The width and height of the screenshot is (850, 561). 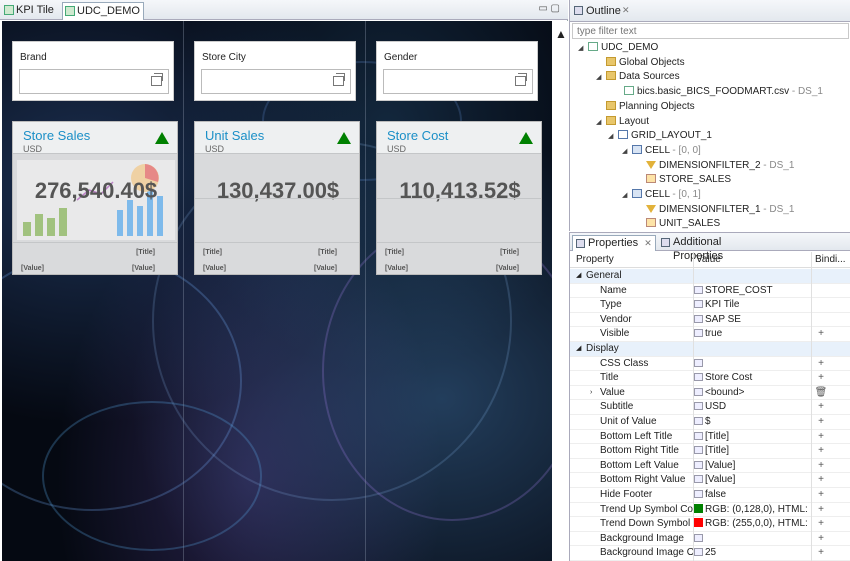 I want to click on tree-node: ◢ Layout, so click(x=622, y=122).